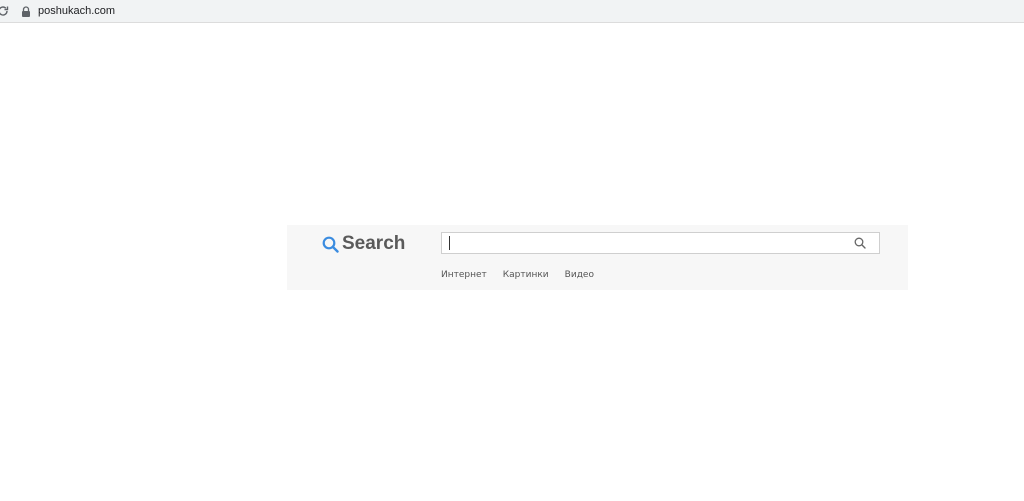  What do you see at coordinates (330, 244) in the screenshot?
I see `search-icon` at bounding box center [330, 244].